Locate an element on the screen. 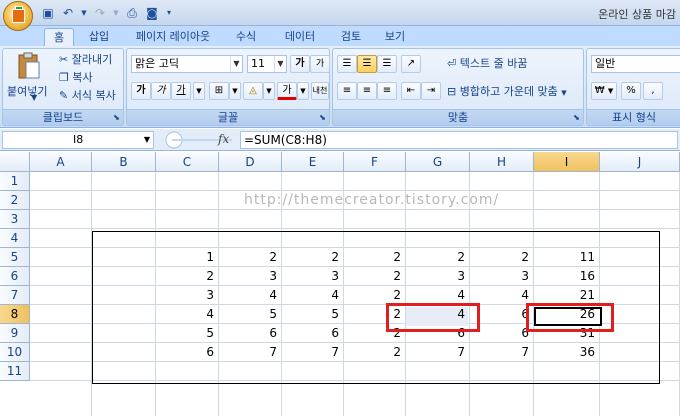 Image resolution: width=680 pixels, height=416 pixels. align-center-icon: ≡ is located at coordinates (367, 91).